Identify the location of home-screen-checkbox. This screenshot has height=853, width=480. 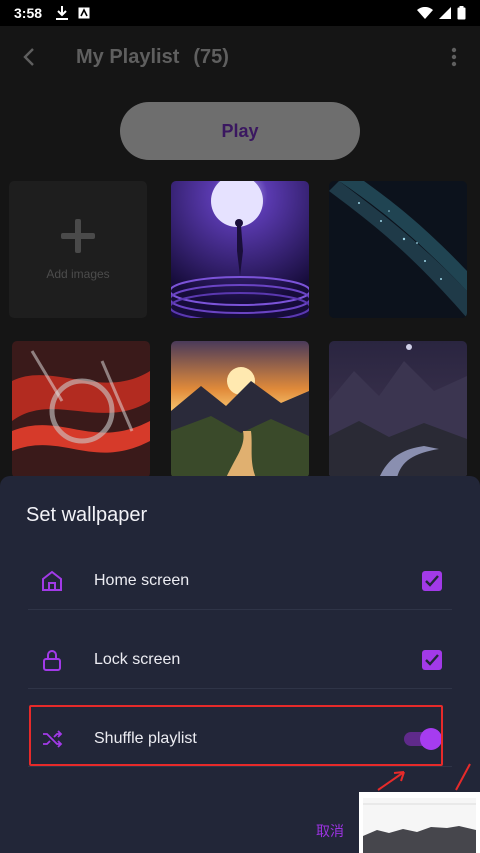
(432, 581).